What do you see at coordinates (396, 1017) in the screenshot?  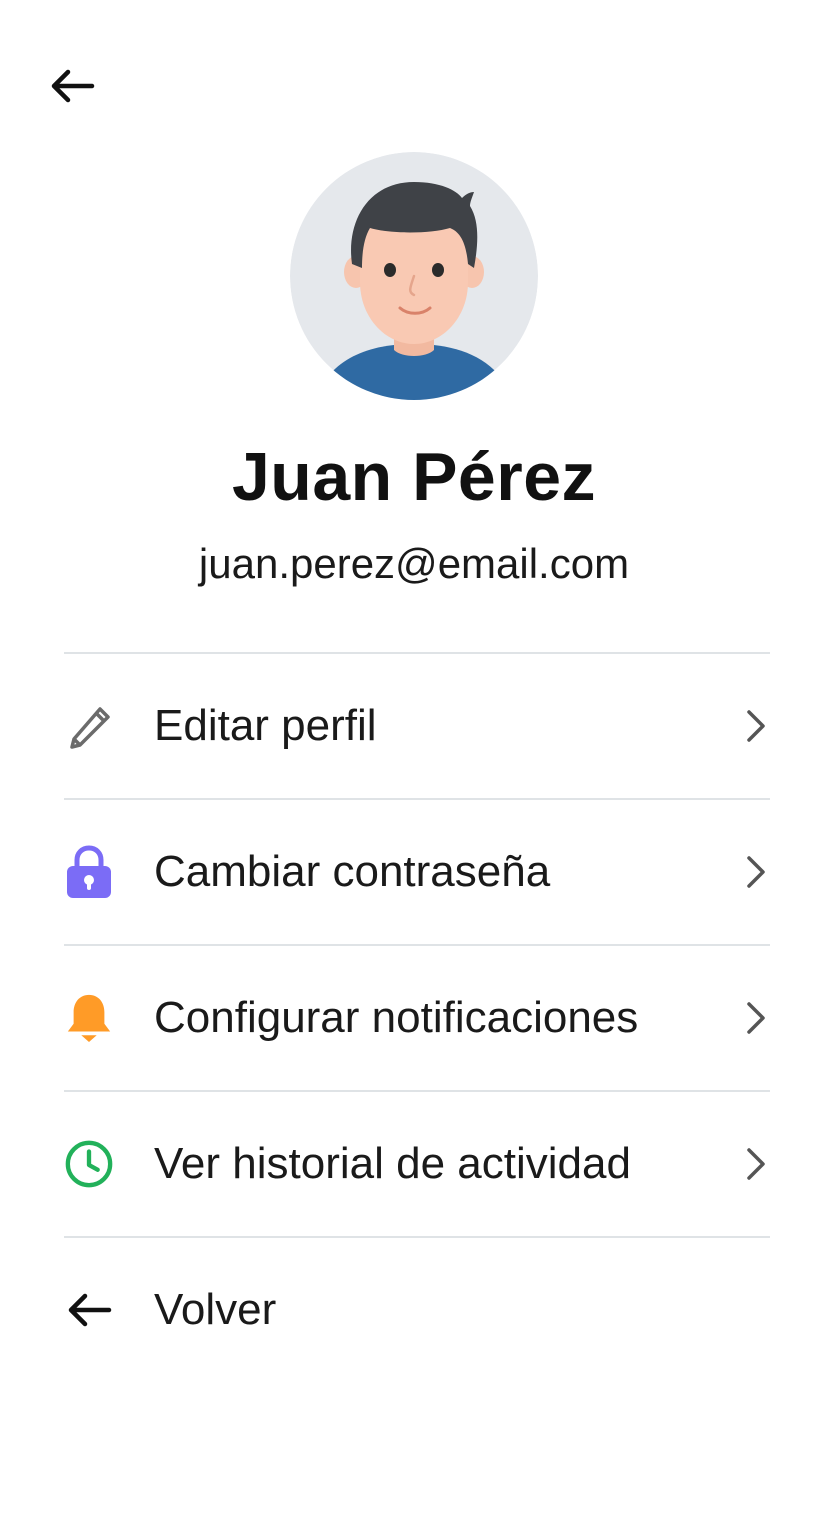 I see `notifications-label: Configurar notificaciones` at bounding box center [396, 1017].